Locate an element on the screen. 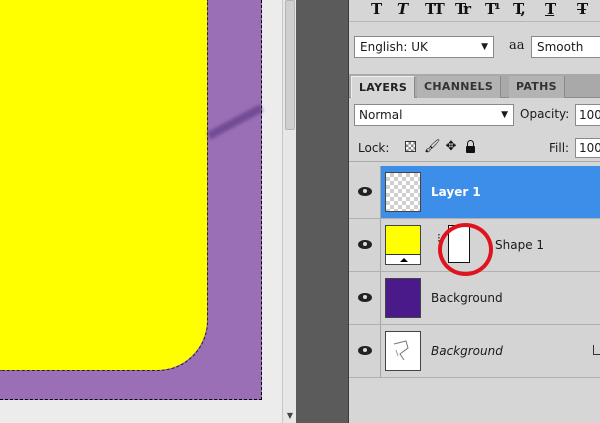 The width and height of the screenshot is (600, 423). layer-row-background: Background is located at coordinates (474, 298).